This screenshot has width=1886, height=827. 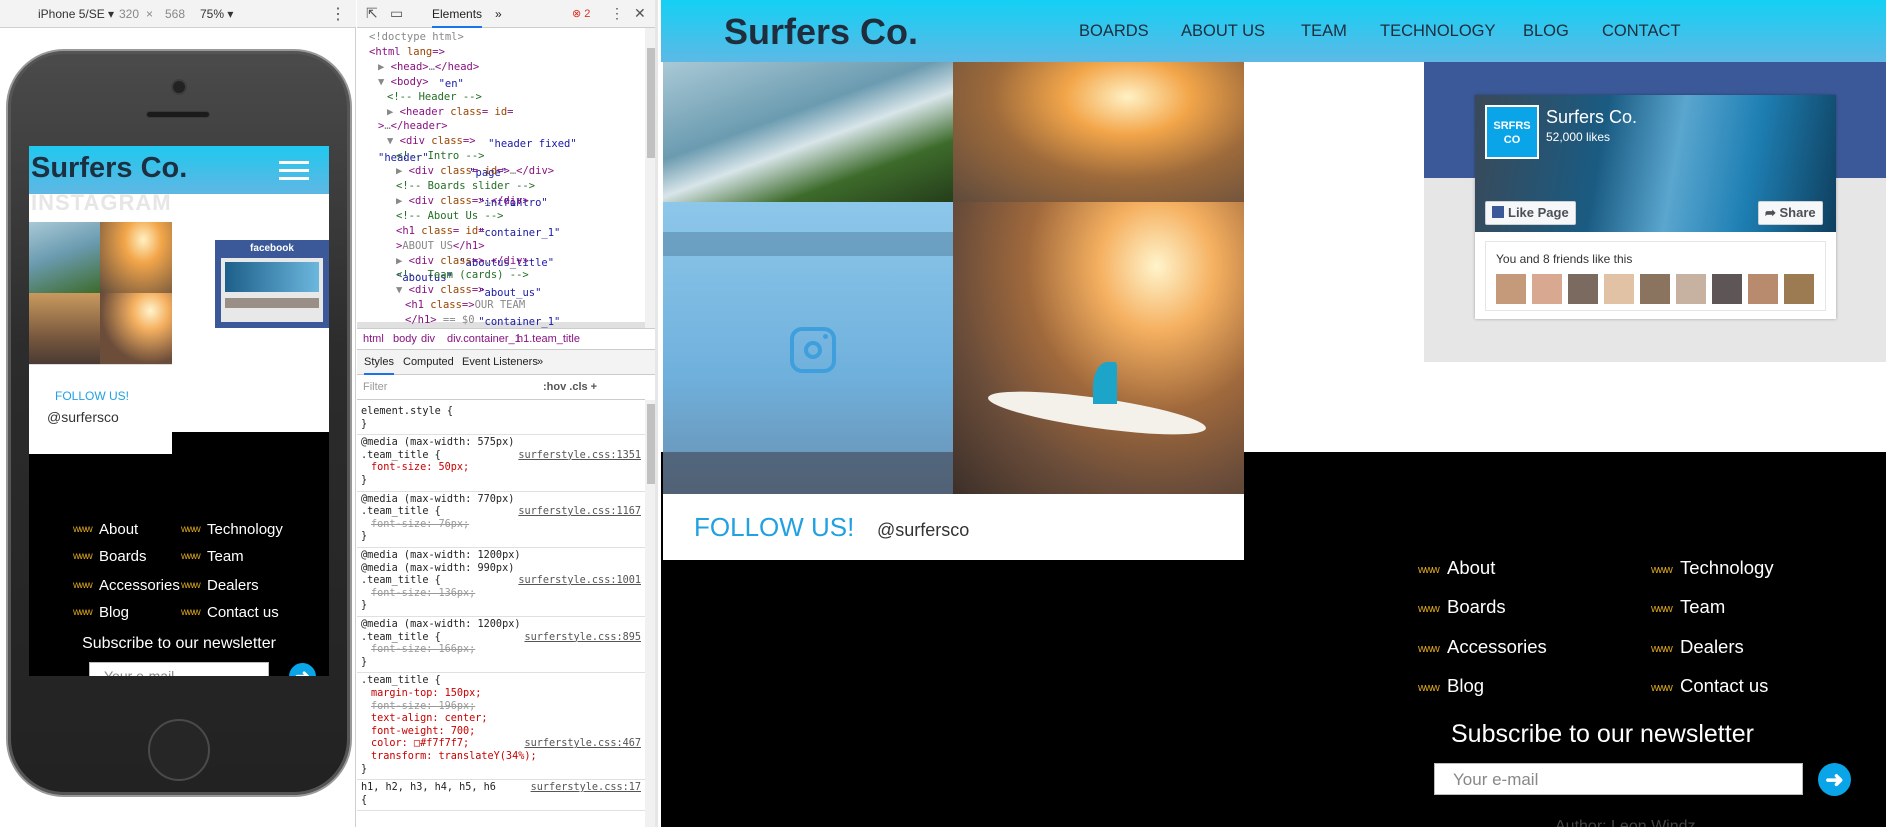 I want to click on facebook-page-name: Surfers Co., so click(x=1591, y=117).